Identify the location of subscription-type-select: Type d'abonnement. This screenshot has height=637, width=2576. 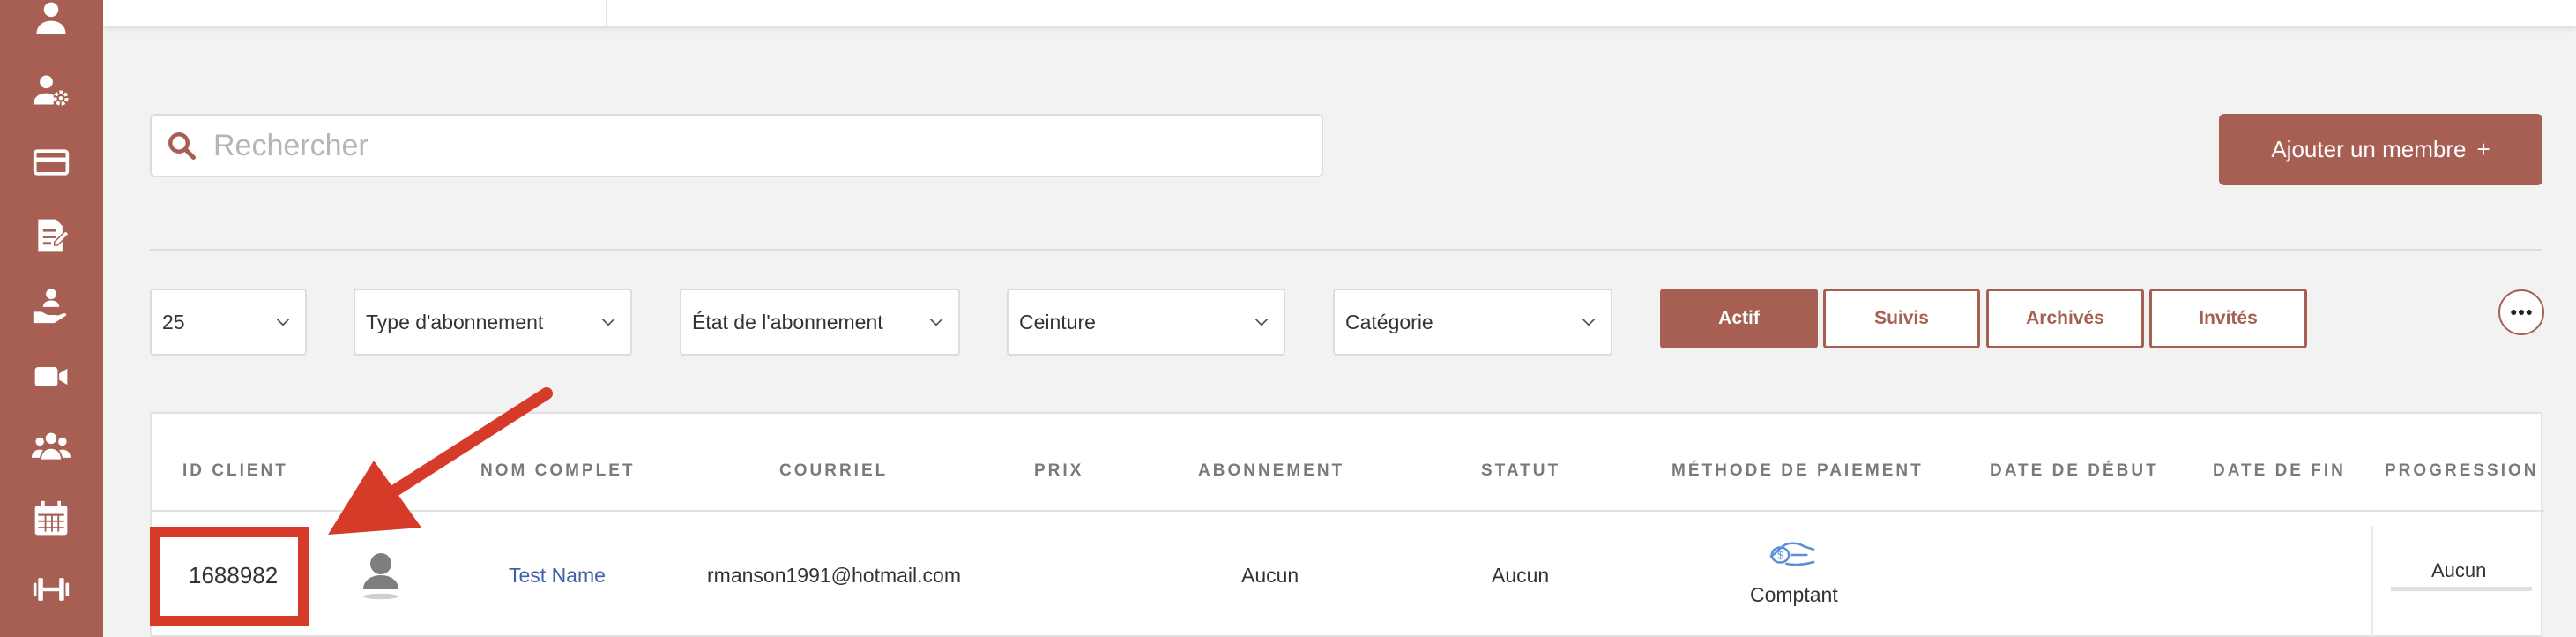
(493, 323).